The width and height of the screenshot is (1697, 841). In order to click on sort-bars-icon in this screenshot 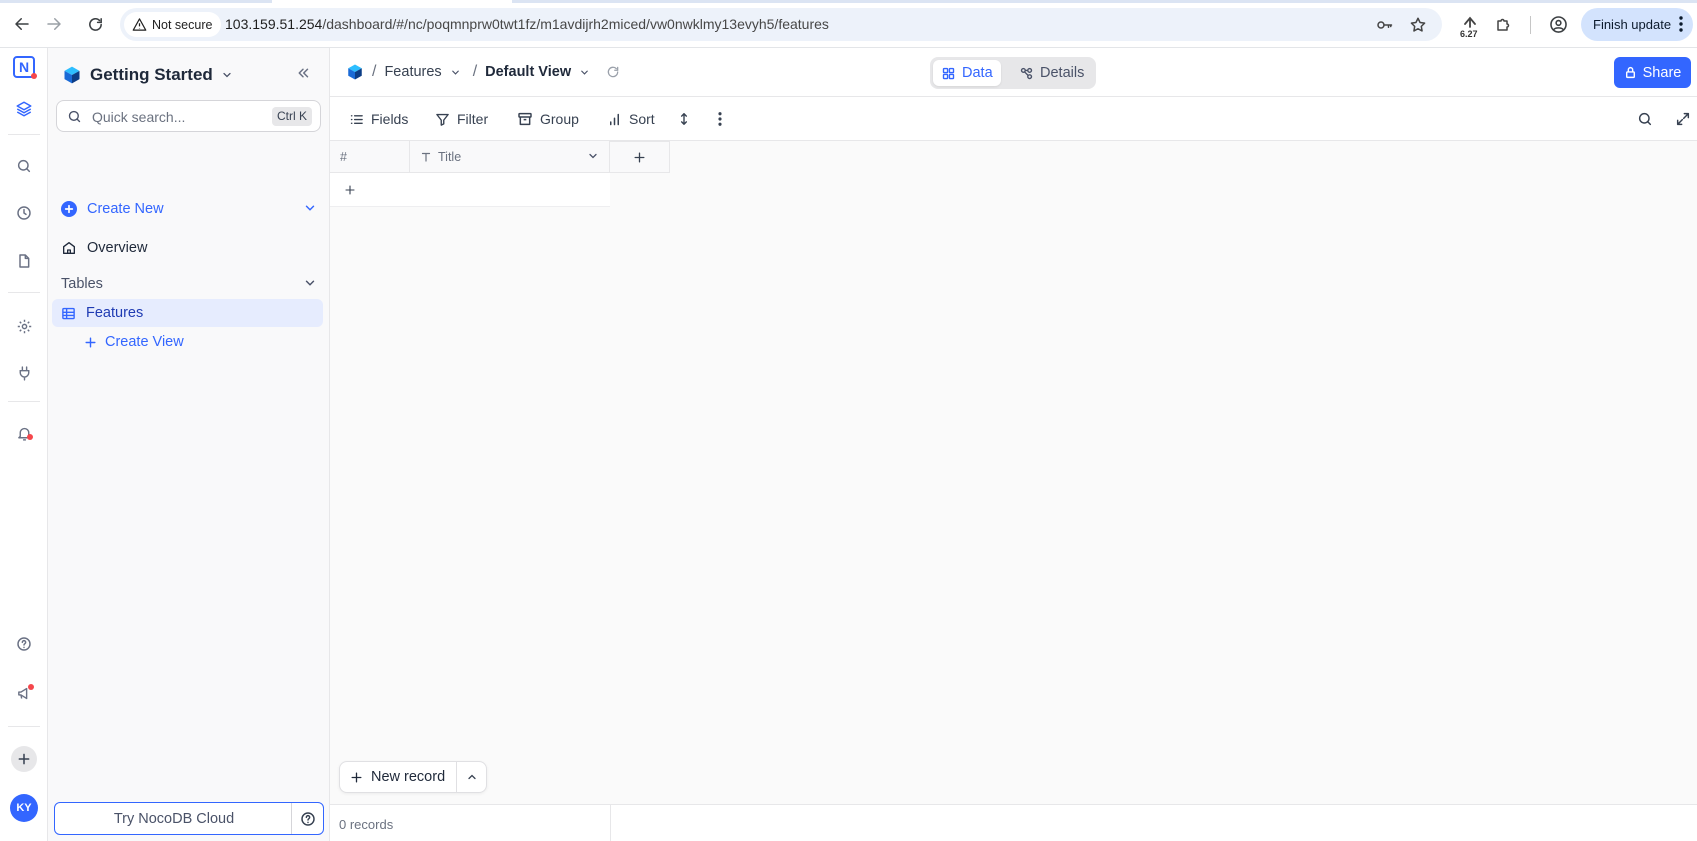, I will do `click(614, 119)`.